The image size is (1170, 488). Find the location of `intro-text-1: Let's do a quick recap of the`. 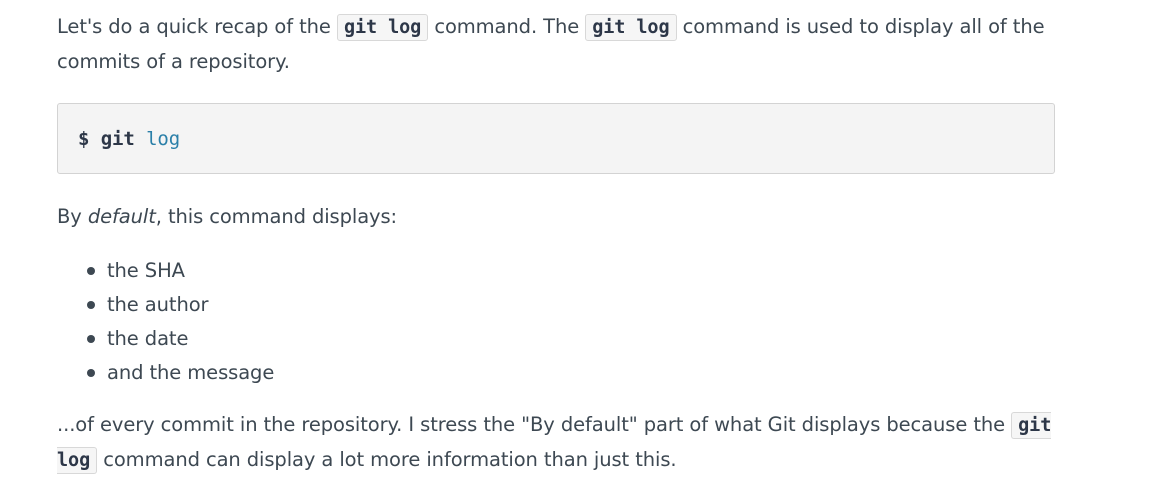

intro-text-1: Let's do a quick recap of the is located at coordinates (197, 26).